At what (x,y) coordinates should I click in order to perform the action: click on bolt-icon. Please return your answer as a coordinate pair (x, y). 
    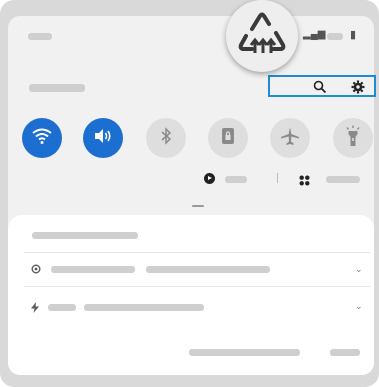
    Looking at the image, I should click on (35, 309).